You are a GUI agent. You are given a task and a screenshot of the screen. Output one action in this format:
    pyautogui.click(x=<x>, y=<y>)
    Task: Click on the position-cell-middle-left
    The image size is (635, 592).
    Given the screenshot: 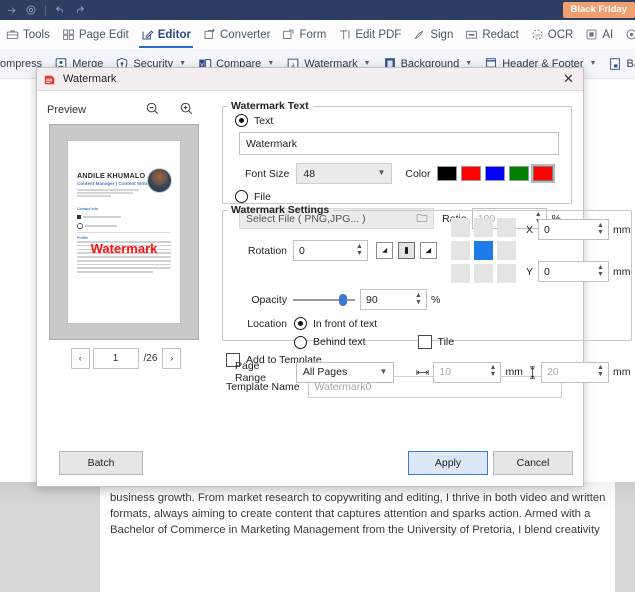 What is the action you would take?
    pyautogui.click(x=460, y=250)
    